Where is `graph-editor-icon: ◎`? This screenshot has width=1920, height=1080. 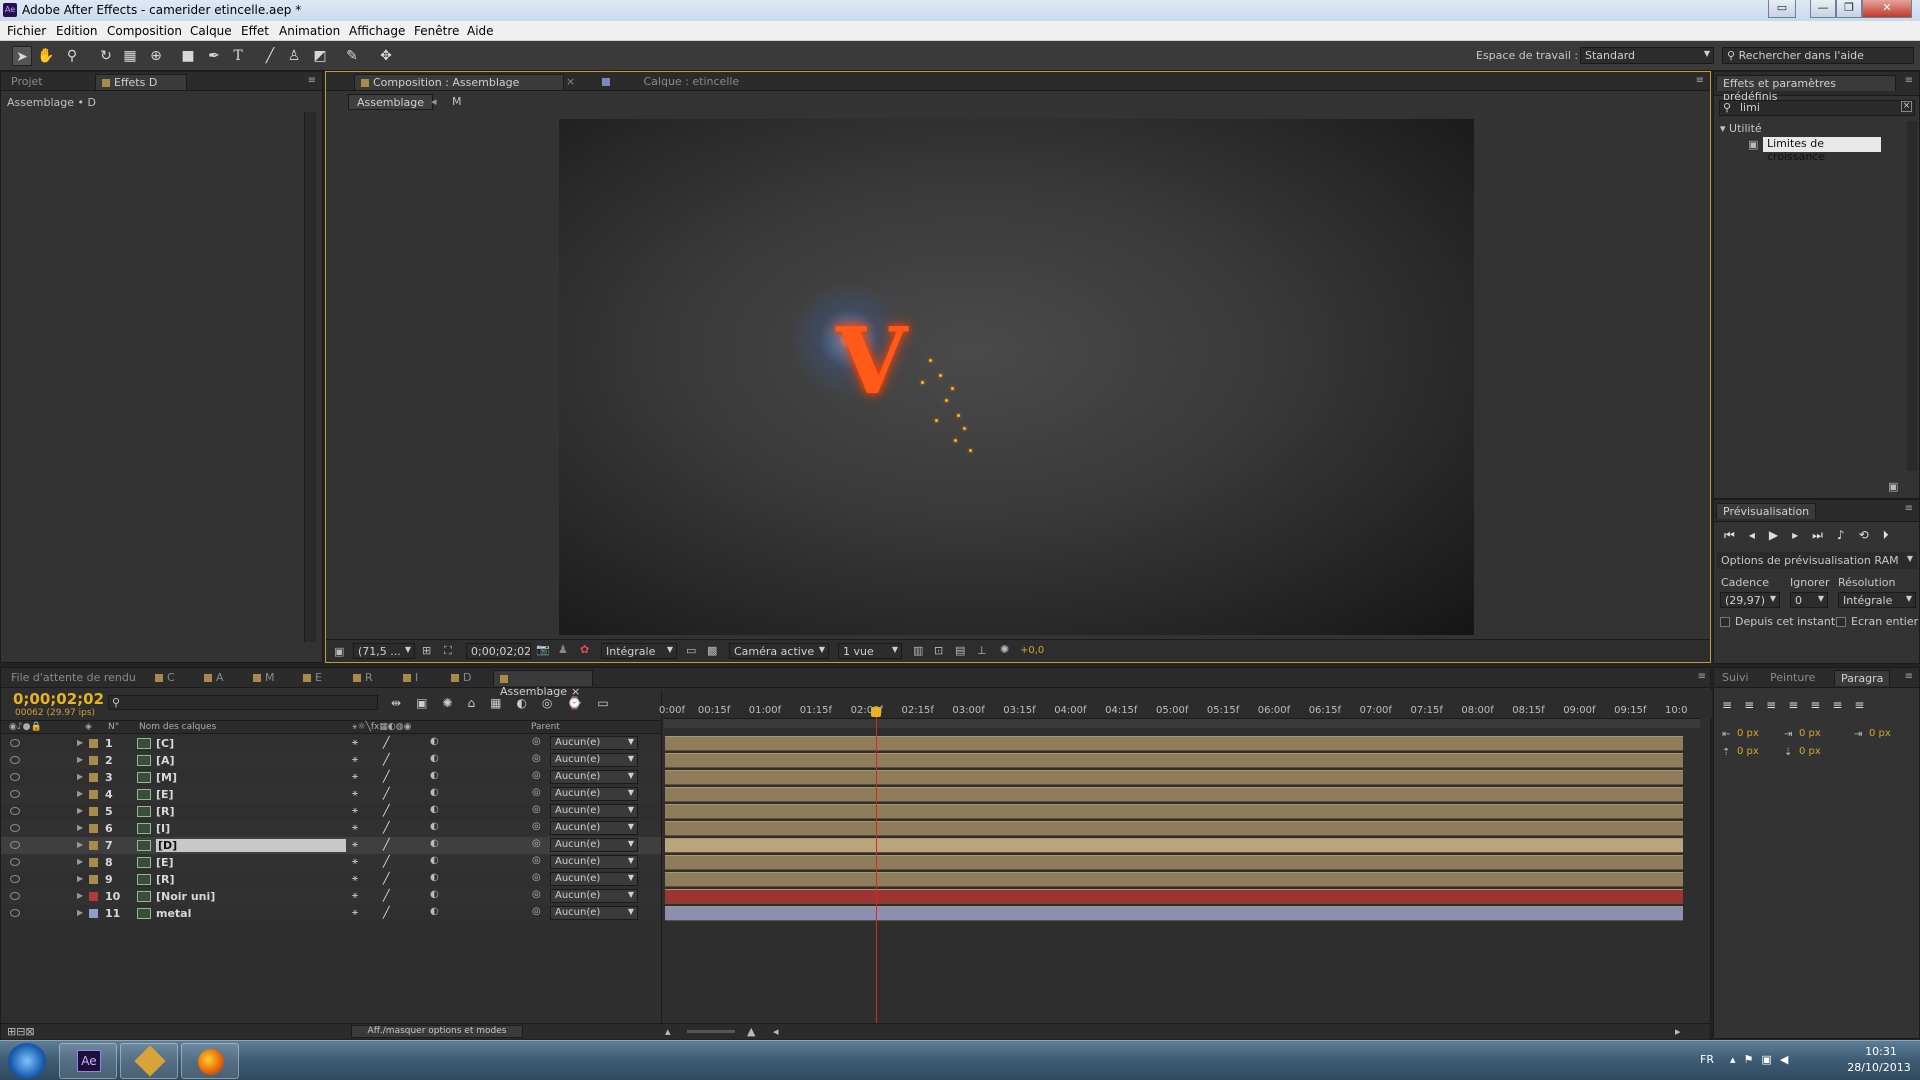
graph-editor-icon: ◎ is located at coordinates (554, 703).